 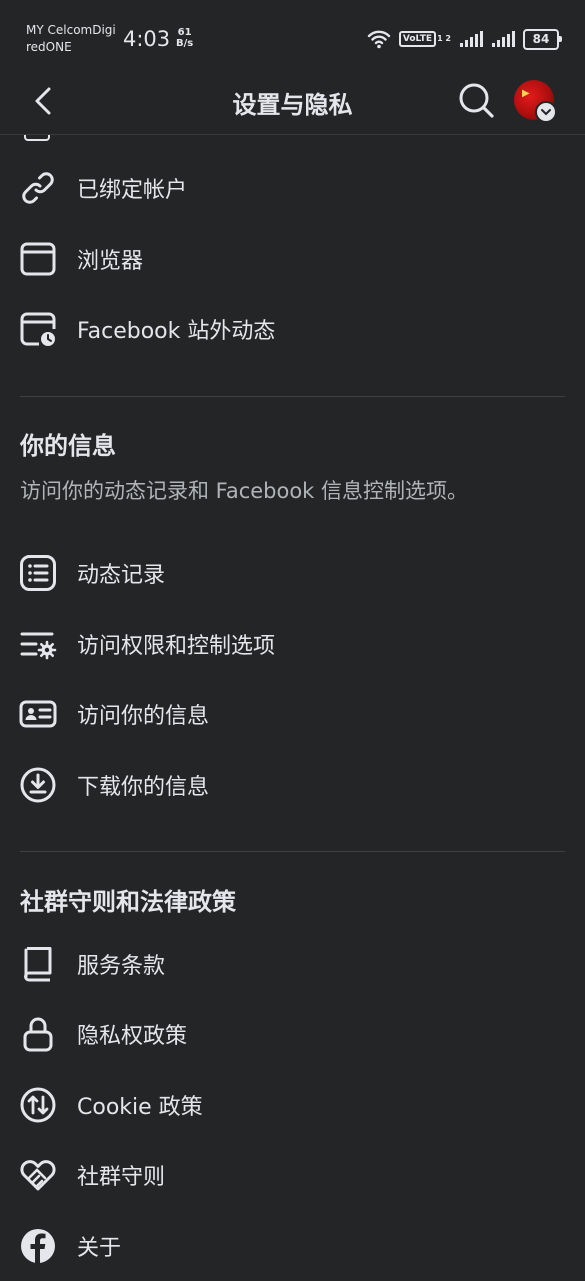 What do you see at coordinates (292, 785) in the screenshot?
I see `list-item-download-your-info: 下载你的信息` at bounding box center [292, 785].